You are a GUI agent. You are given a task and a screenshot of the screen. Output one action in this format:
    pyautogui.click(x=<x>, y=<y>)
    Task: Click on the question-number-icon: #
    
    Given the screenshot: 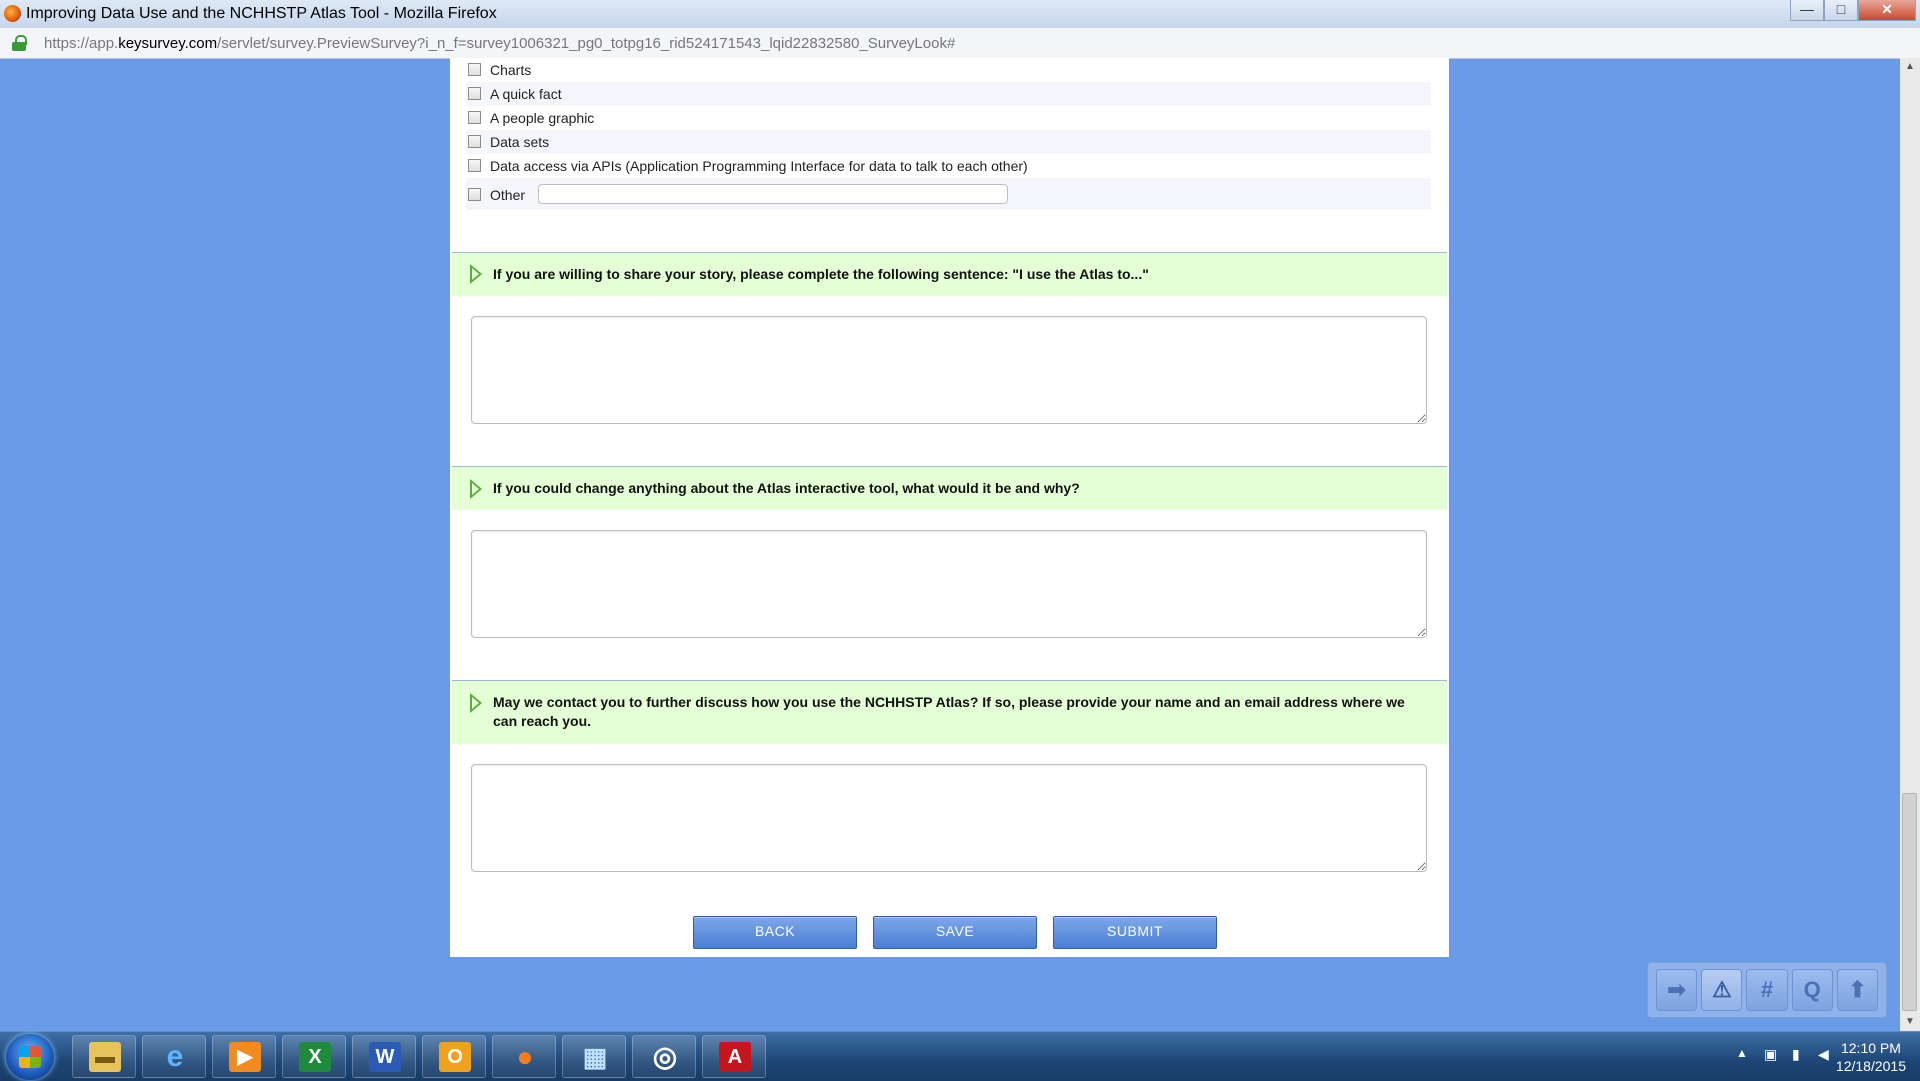 What is the action you would take?
    pyautogui.click(x=1767, y=990)
    